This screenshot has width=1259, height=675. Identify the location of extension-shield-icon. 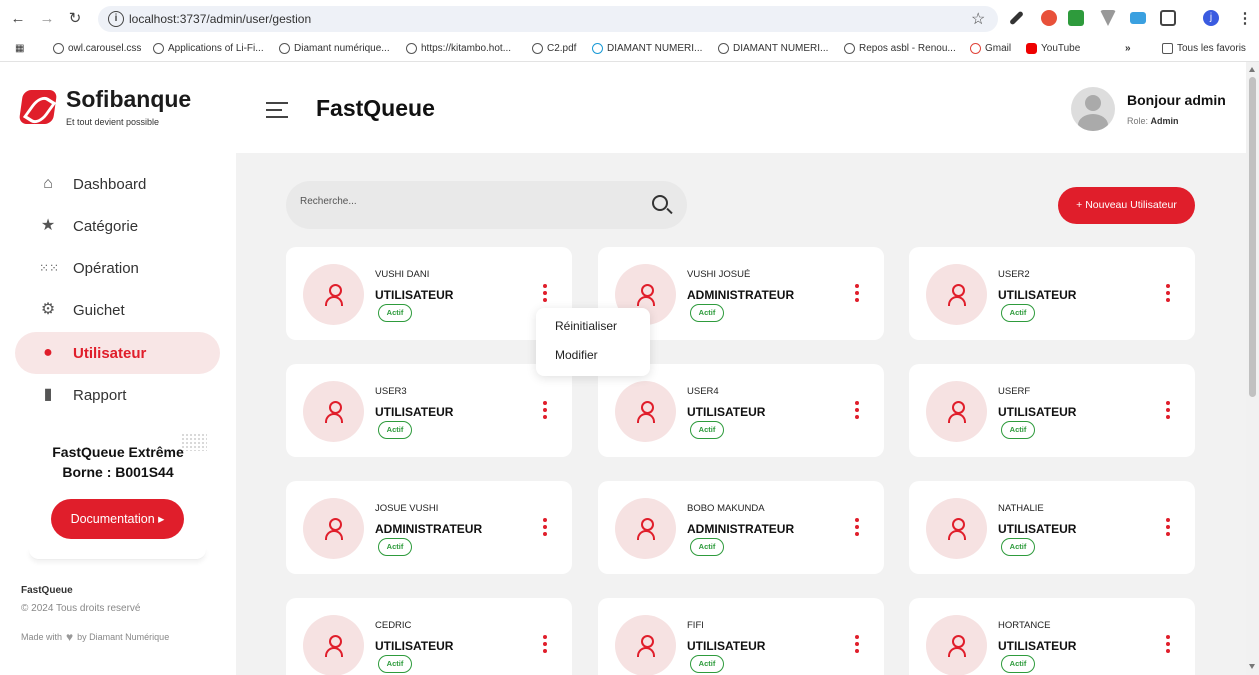
(1049, 18).